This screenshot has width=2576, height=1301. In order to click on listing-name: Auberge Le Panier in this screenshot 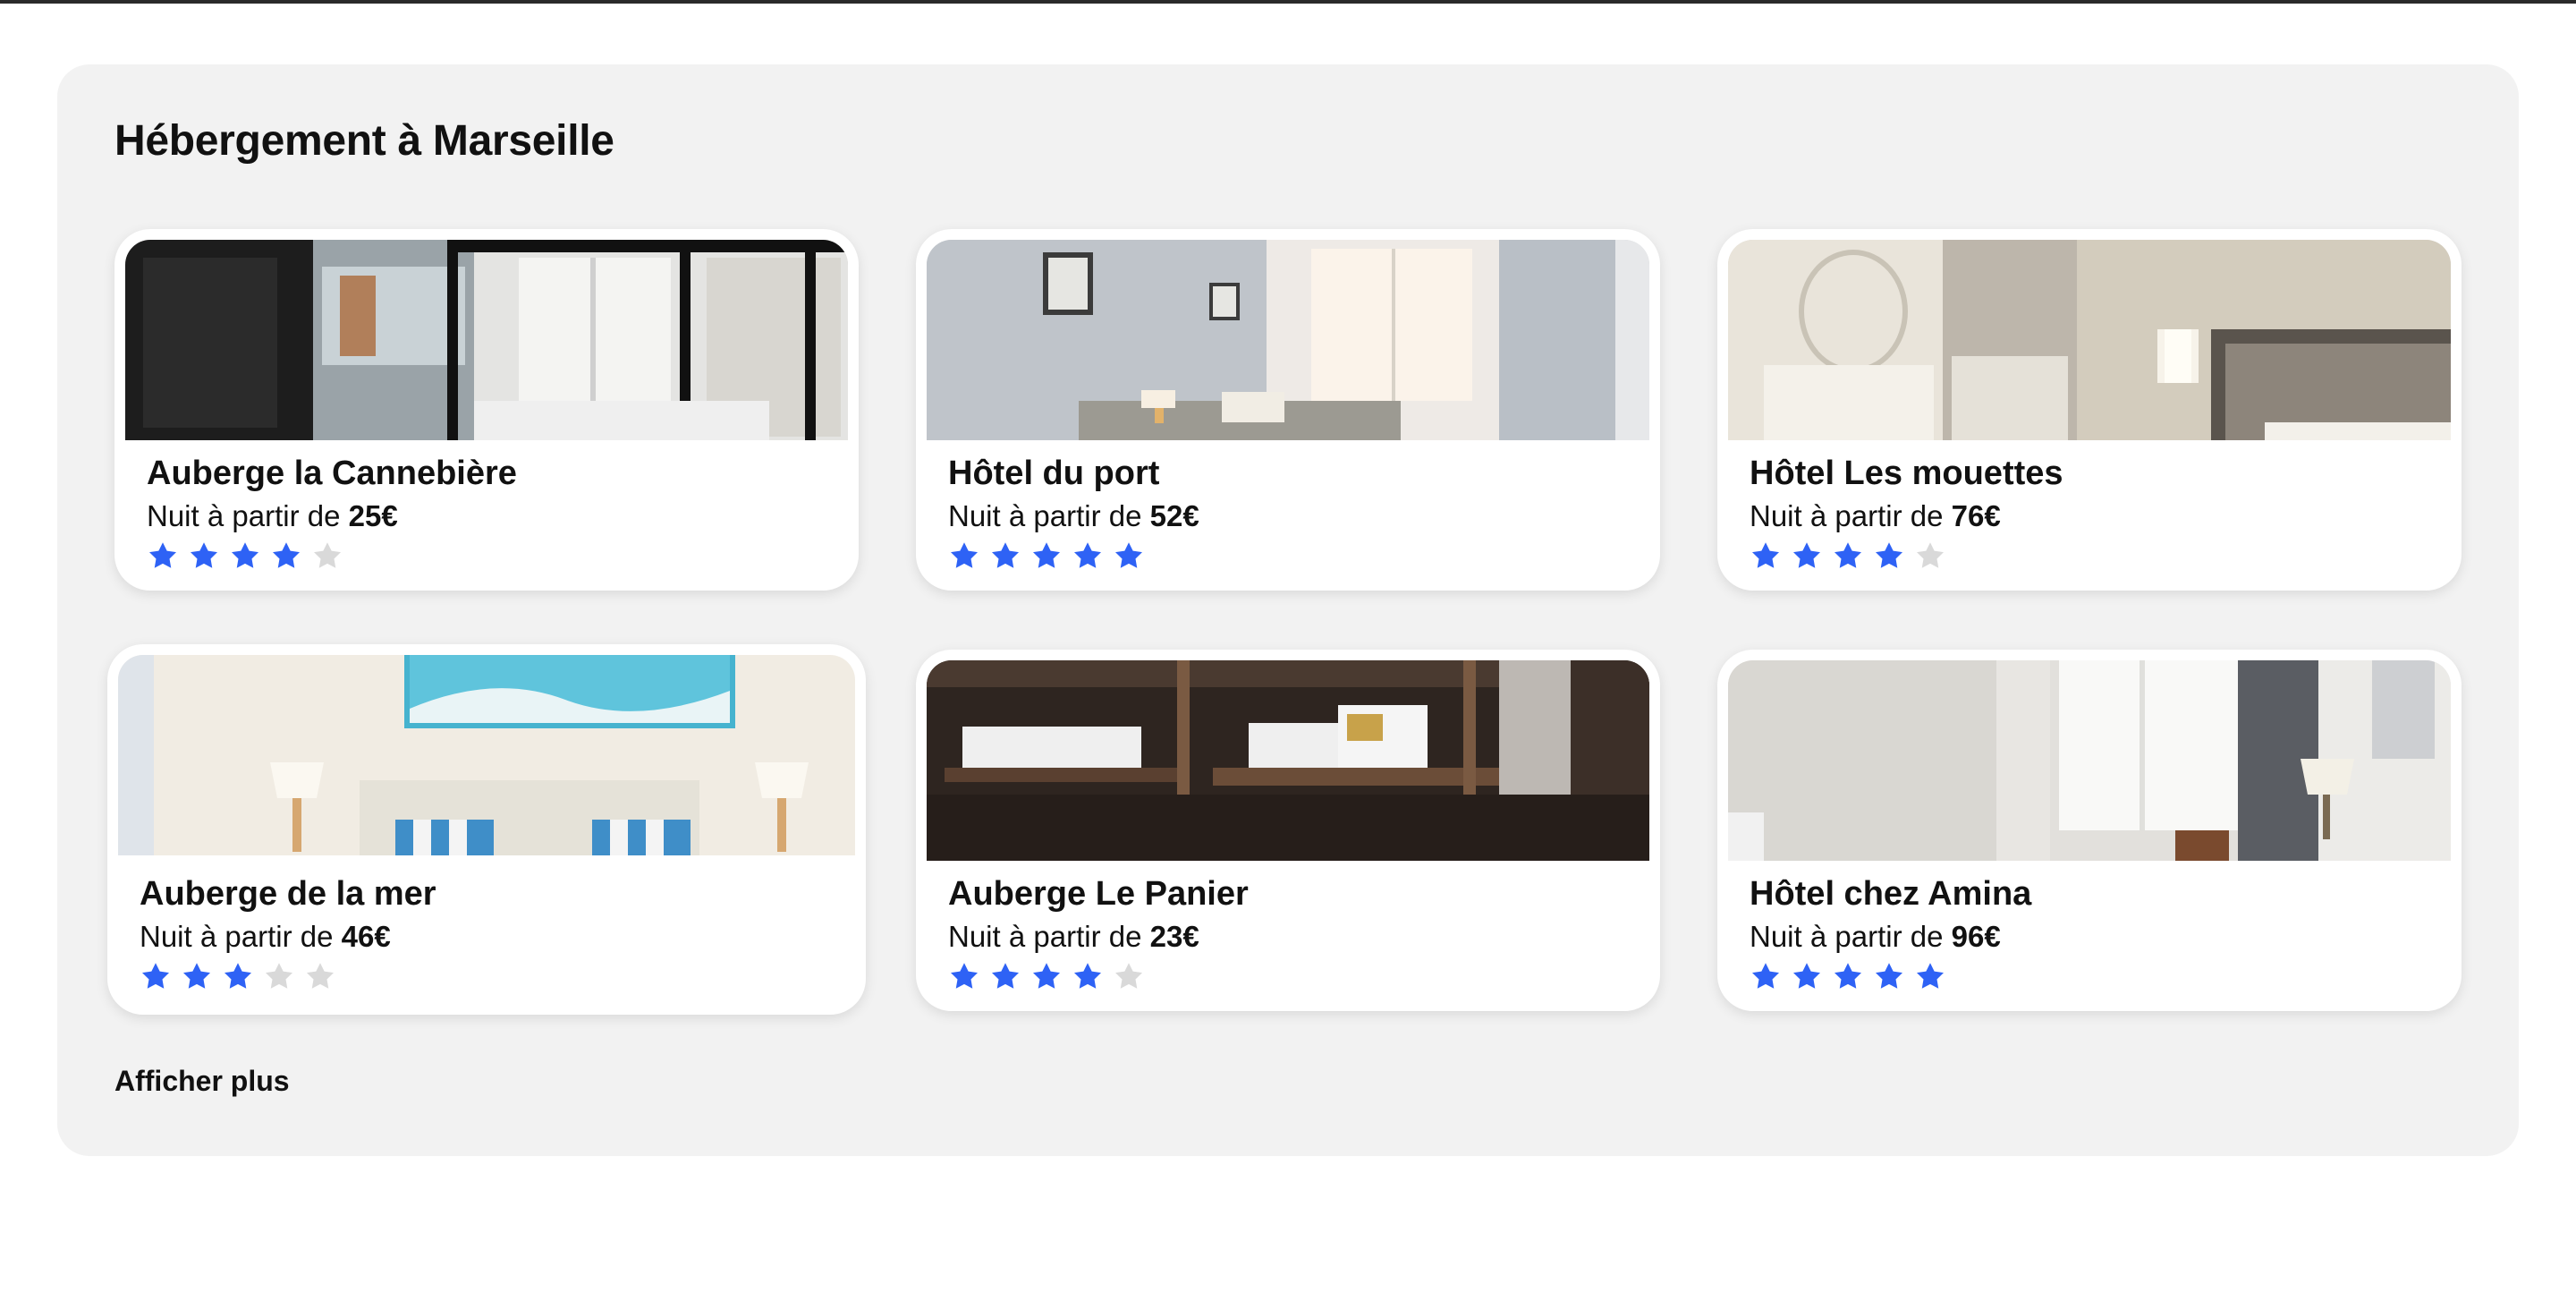, I will do `click(1098, 894)`.